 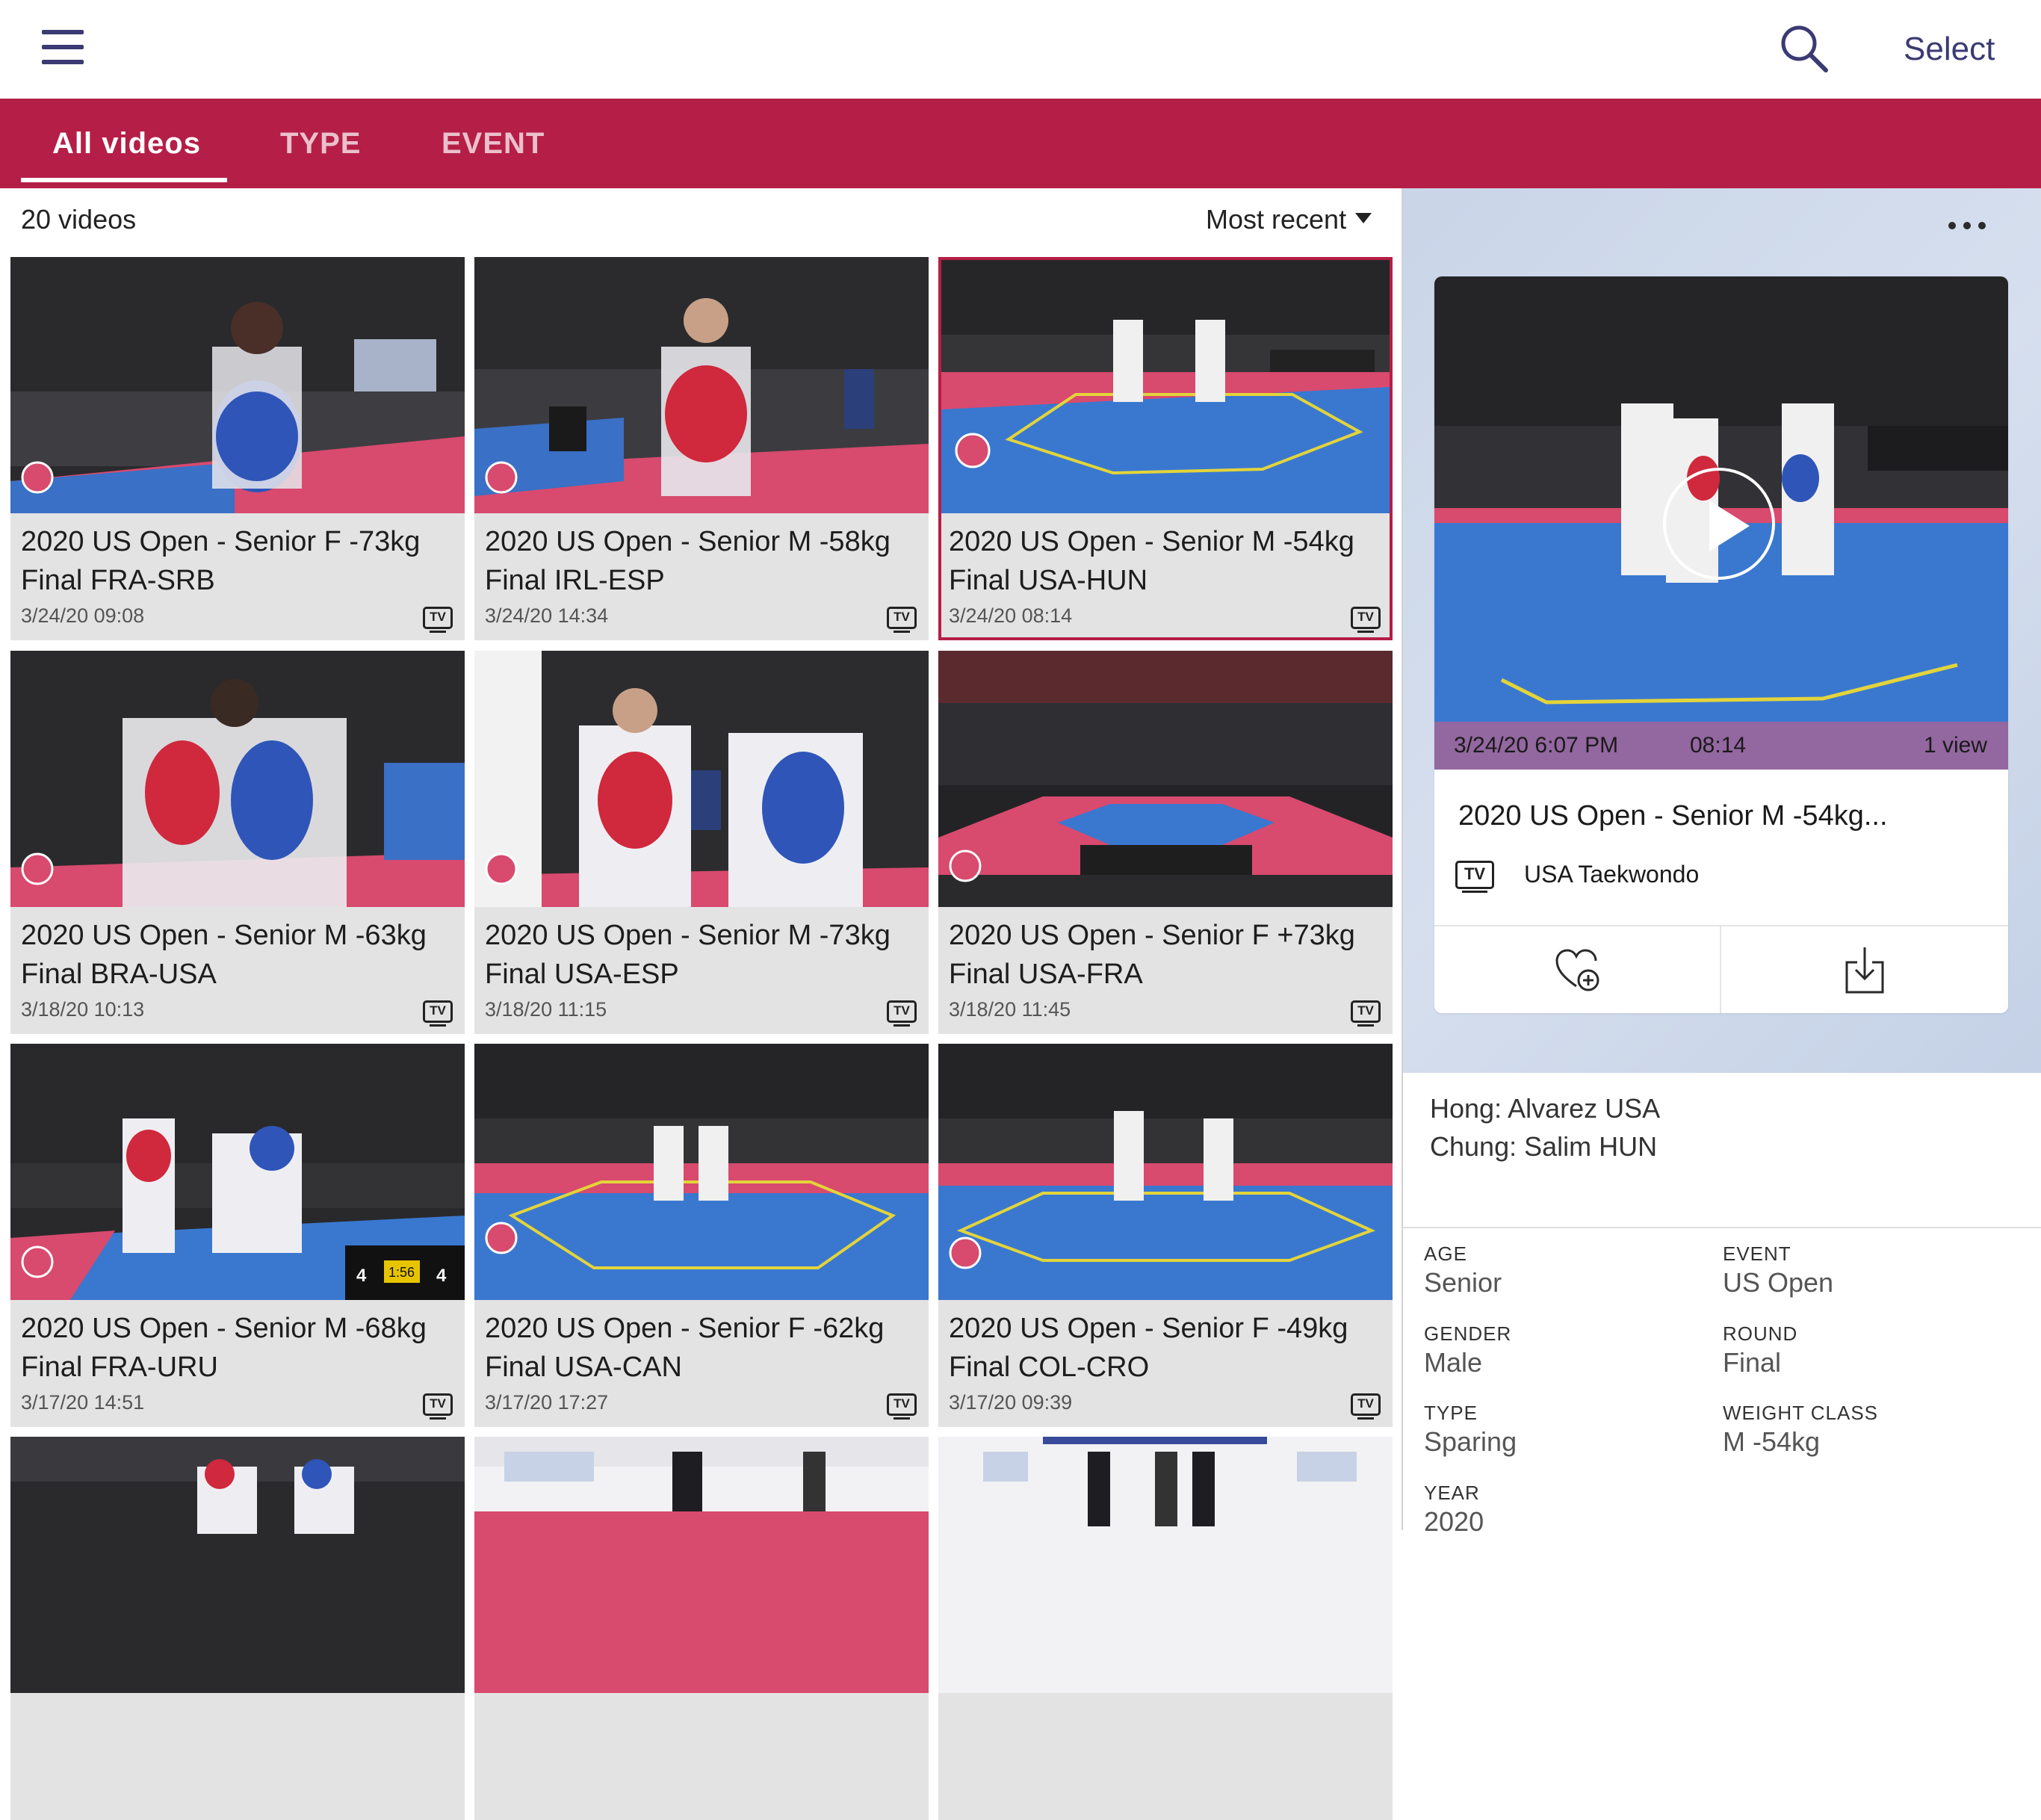 What do you see at coordinates (1955, 745) in the screenshot?
I see `detail-views: 1 view` at bounding box center [1955, 745].